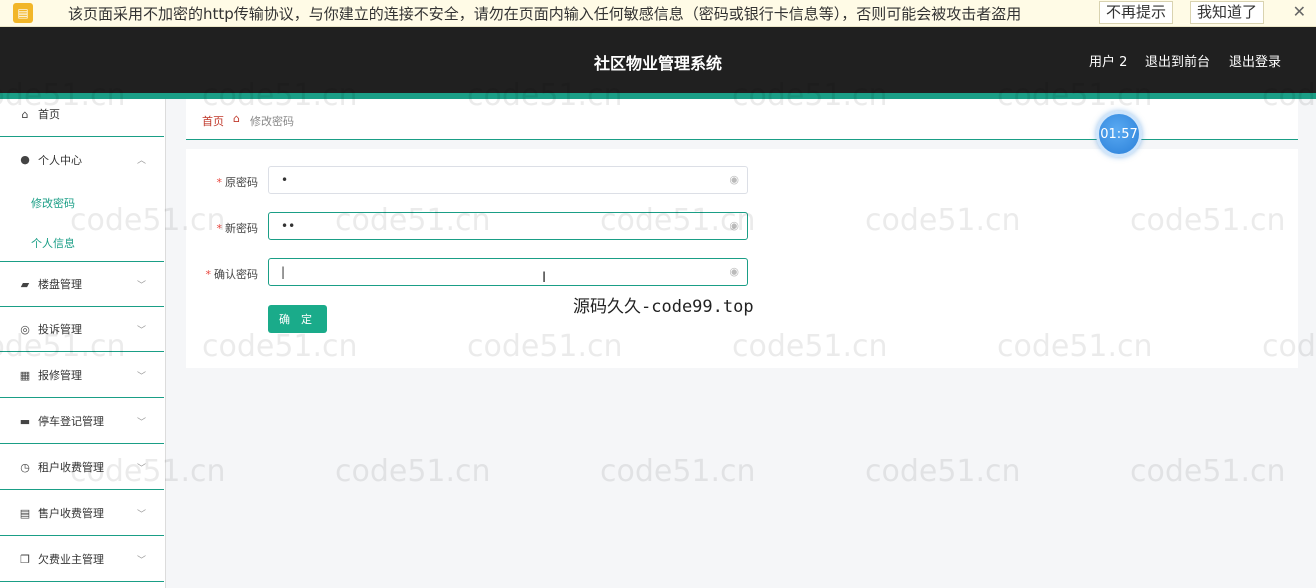 The width and height of the screenshot is (1316, 588). Describe the element at coordinates (25, 329) in the screenshot. I see `complaint-icon: ◎` at that location.